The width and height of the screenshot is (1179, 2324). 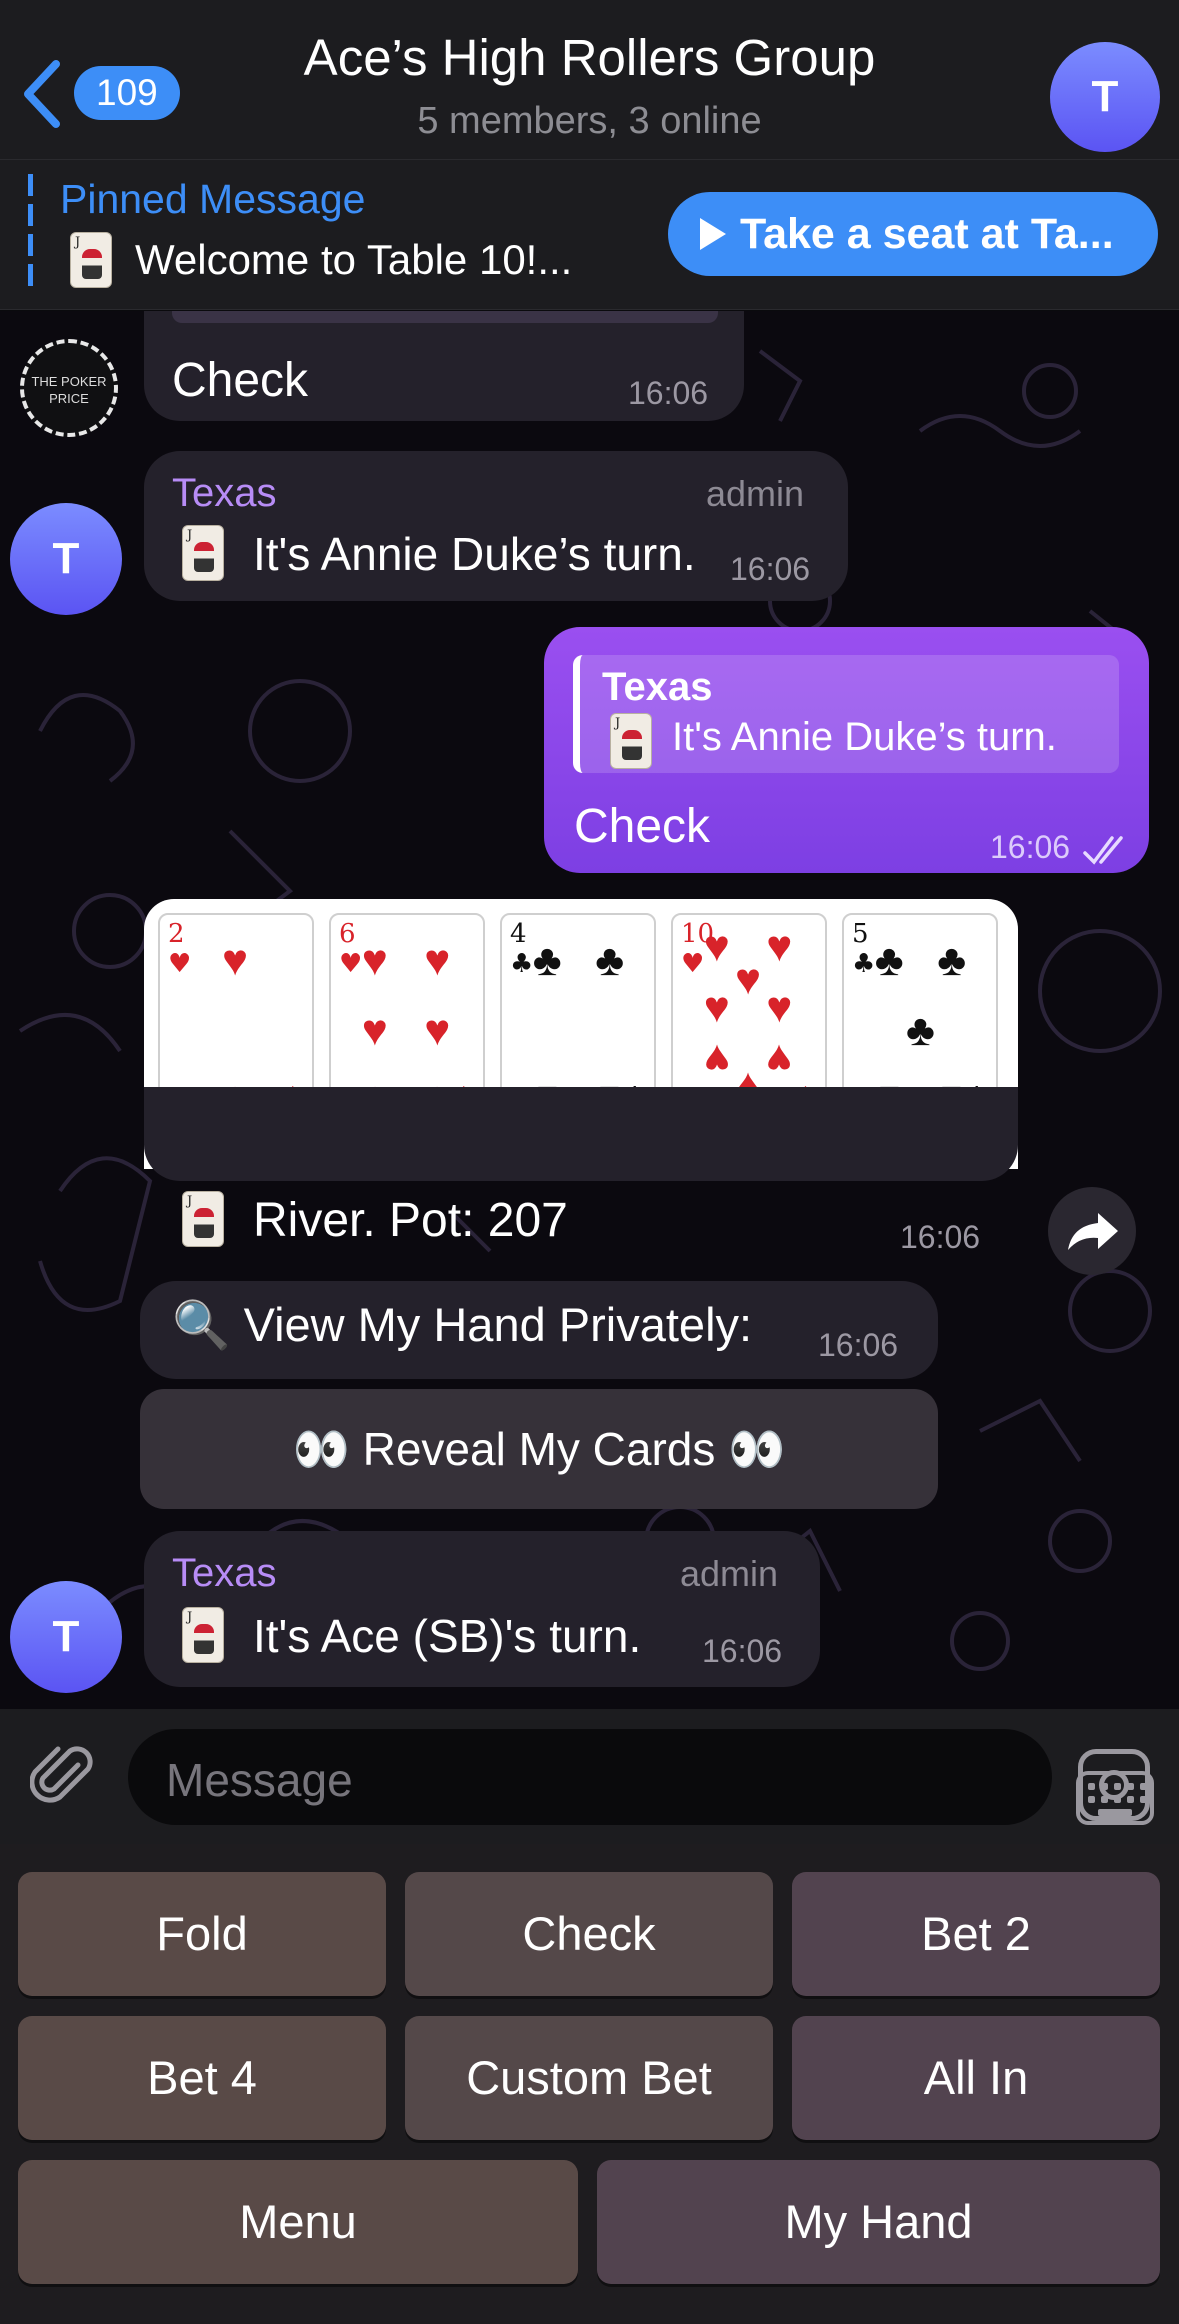 I want to click on message-placeholder: Message, so click(x=259, y=1780).